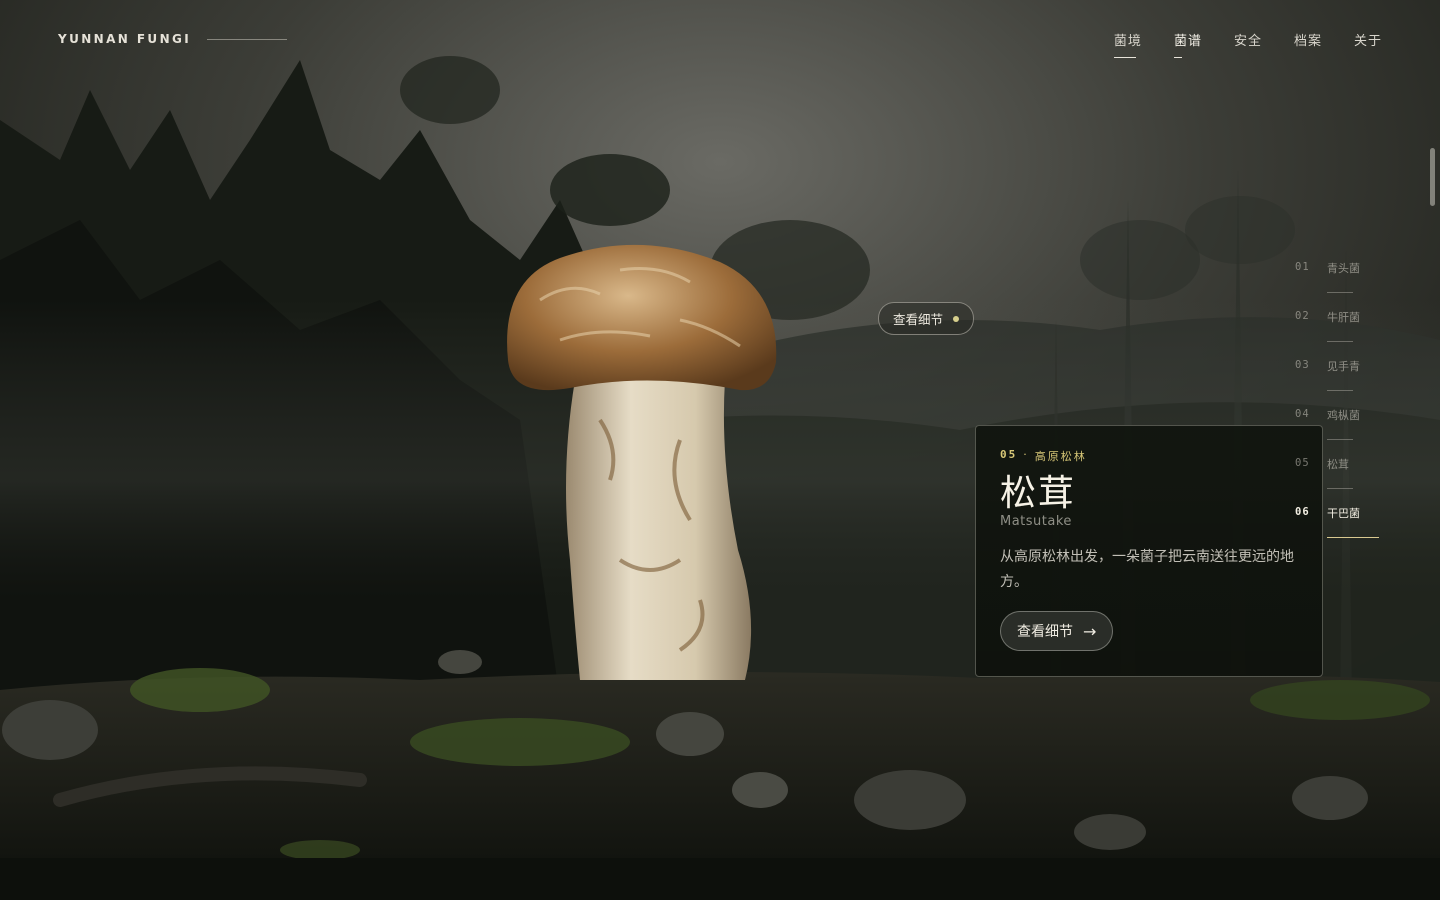 Image resolution: width=1440 pixels, height=900 pixels. I want to click on card-number: 05, so click(1009, 454).